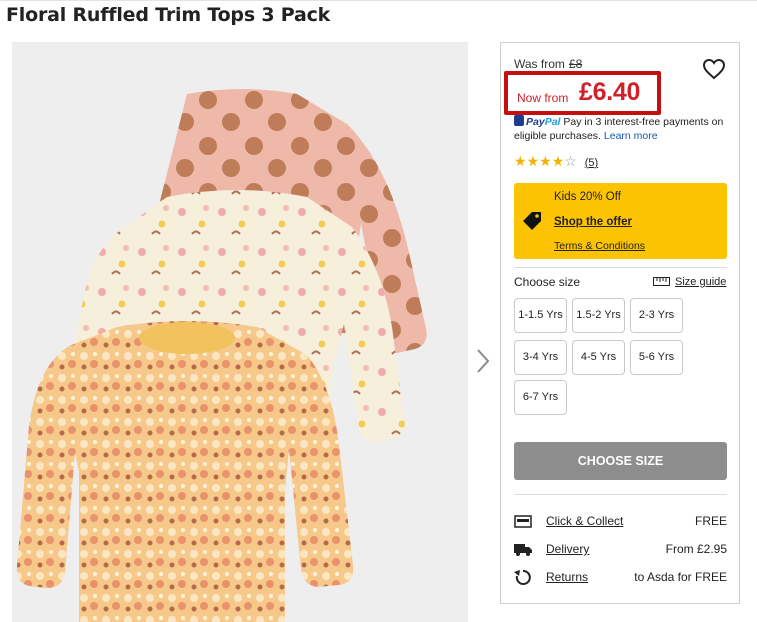  I want to click on now-price-highlight: Now from £6.40, so click(582, 93).